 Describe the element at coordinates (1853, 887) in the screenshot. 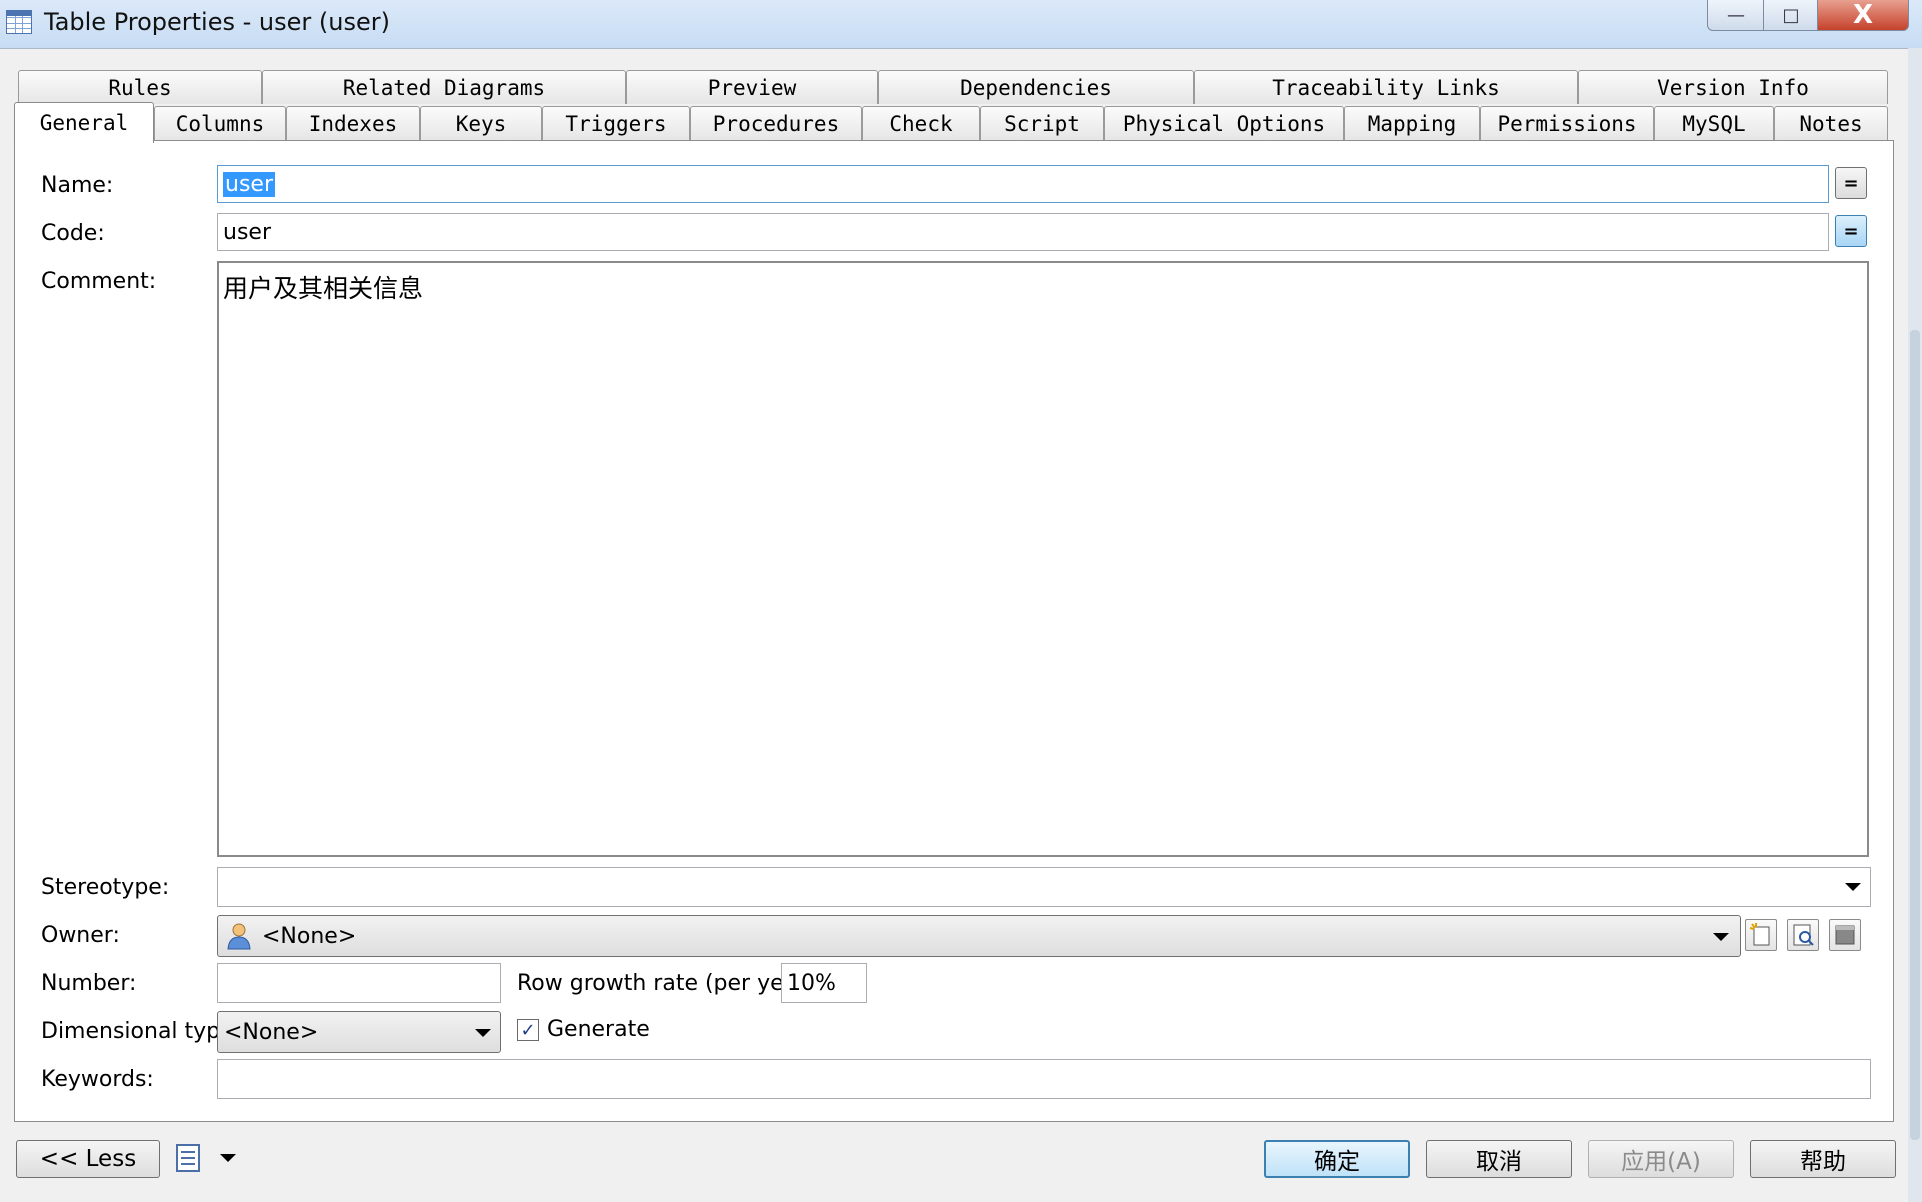

I see `stereotype-dropdown-icon` at that location.